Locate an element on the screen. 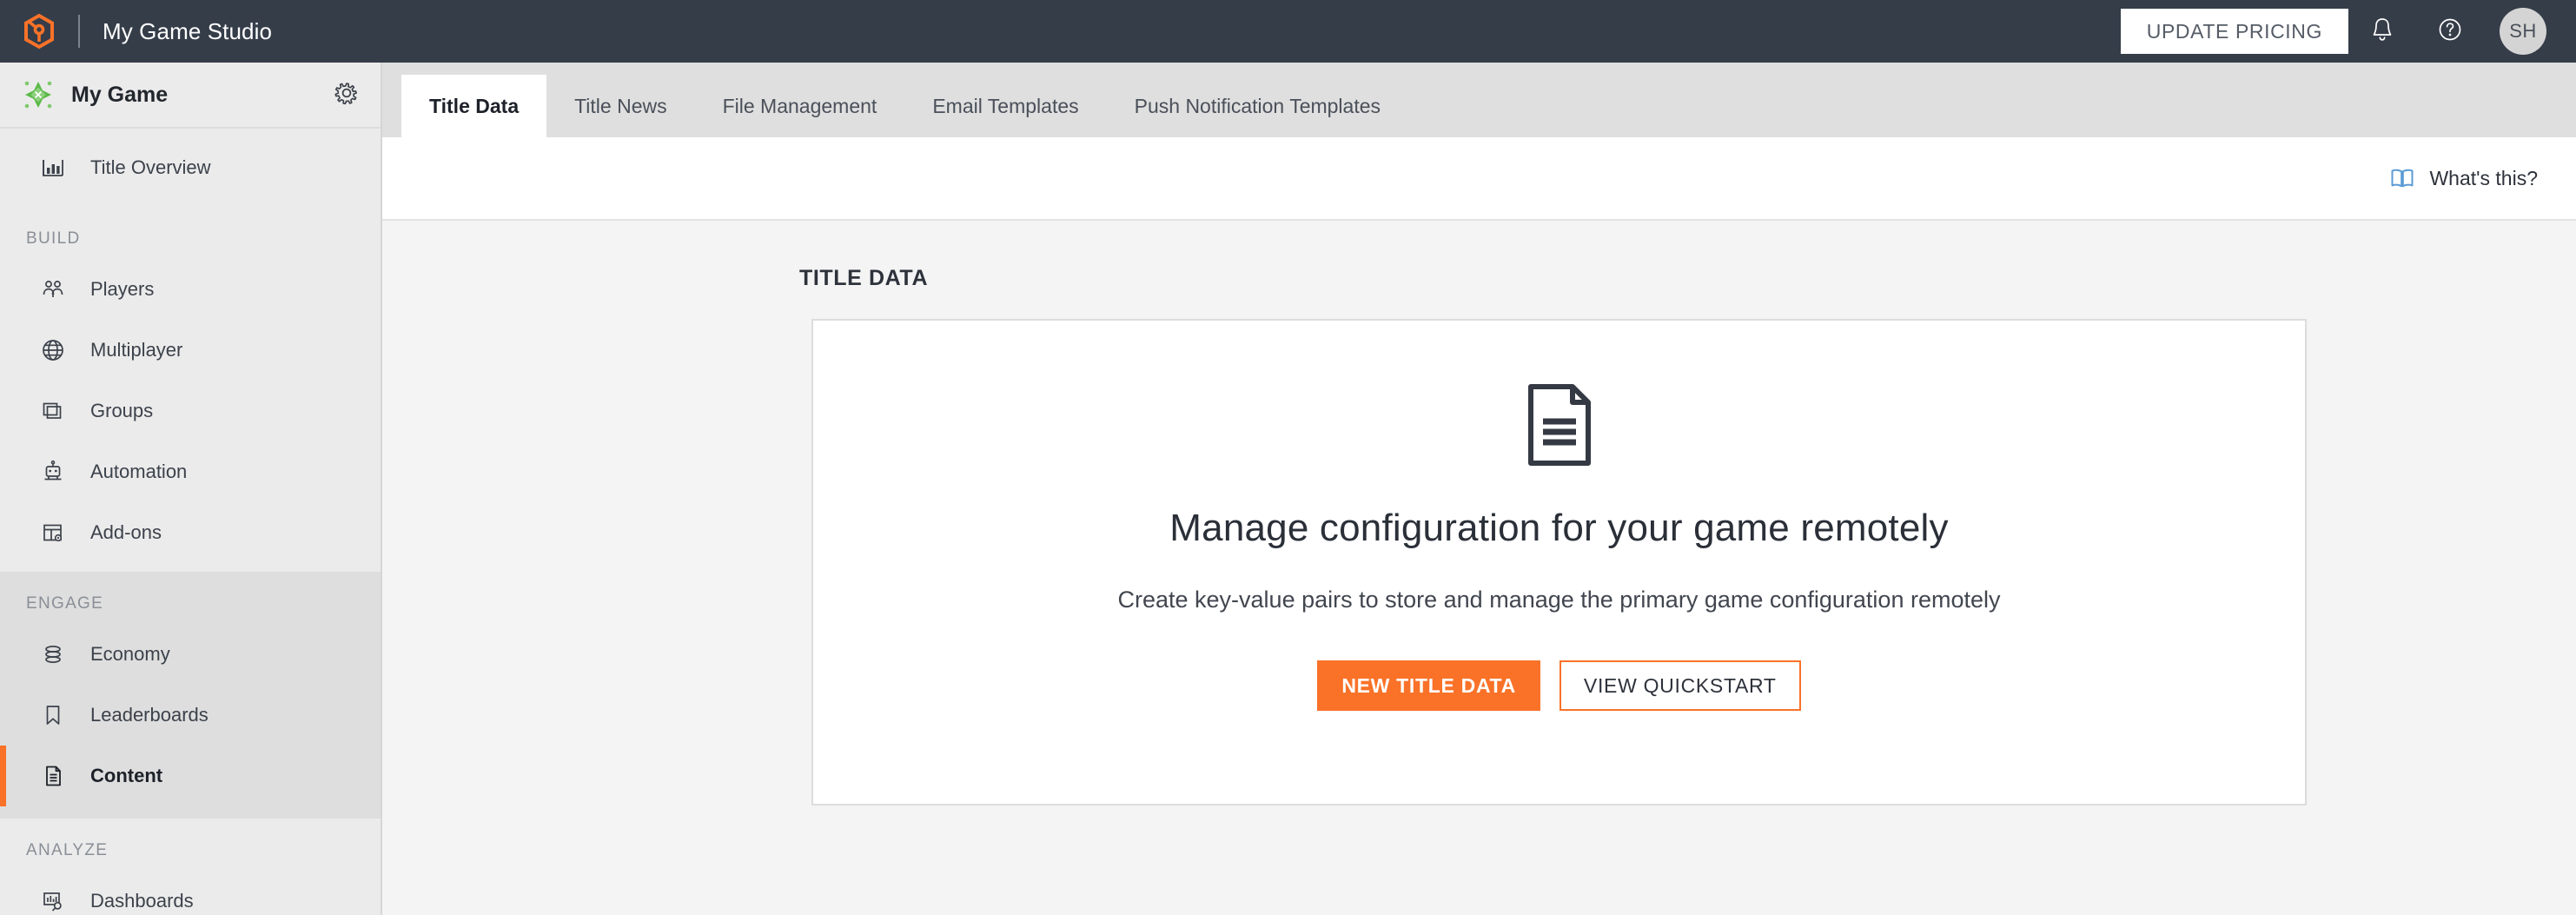 The width and height of the screenshot is (2576, 915). new-title-data-button: NEW TITLE DATA is located at coordinates (1428, 686).